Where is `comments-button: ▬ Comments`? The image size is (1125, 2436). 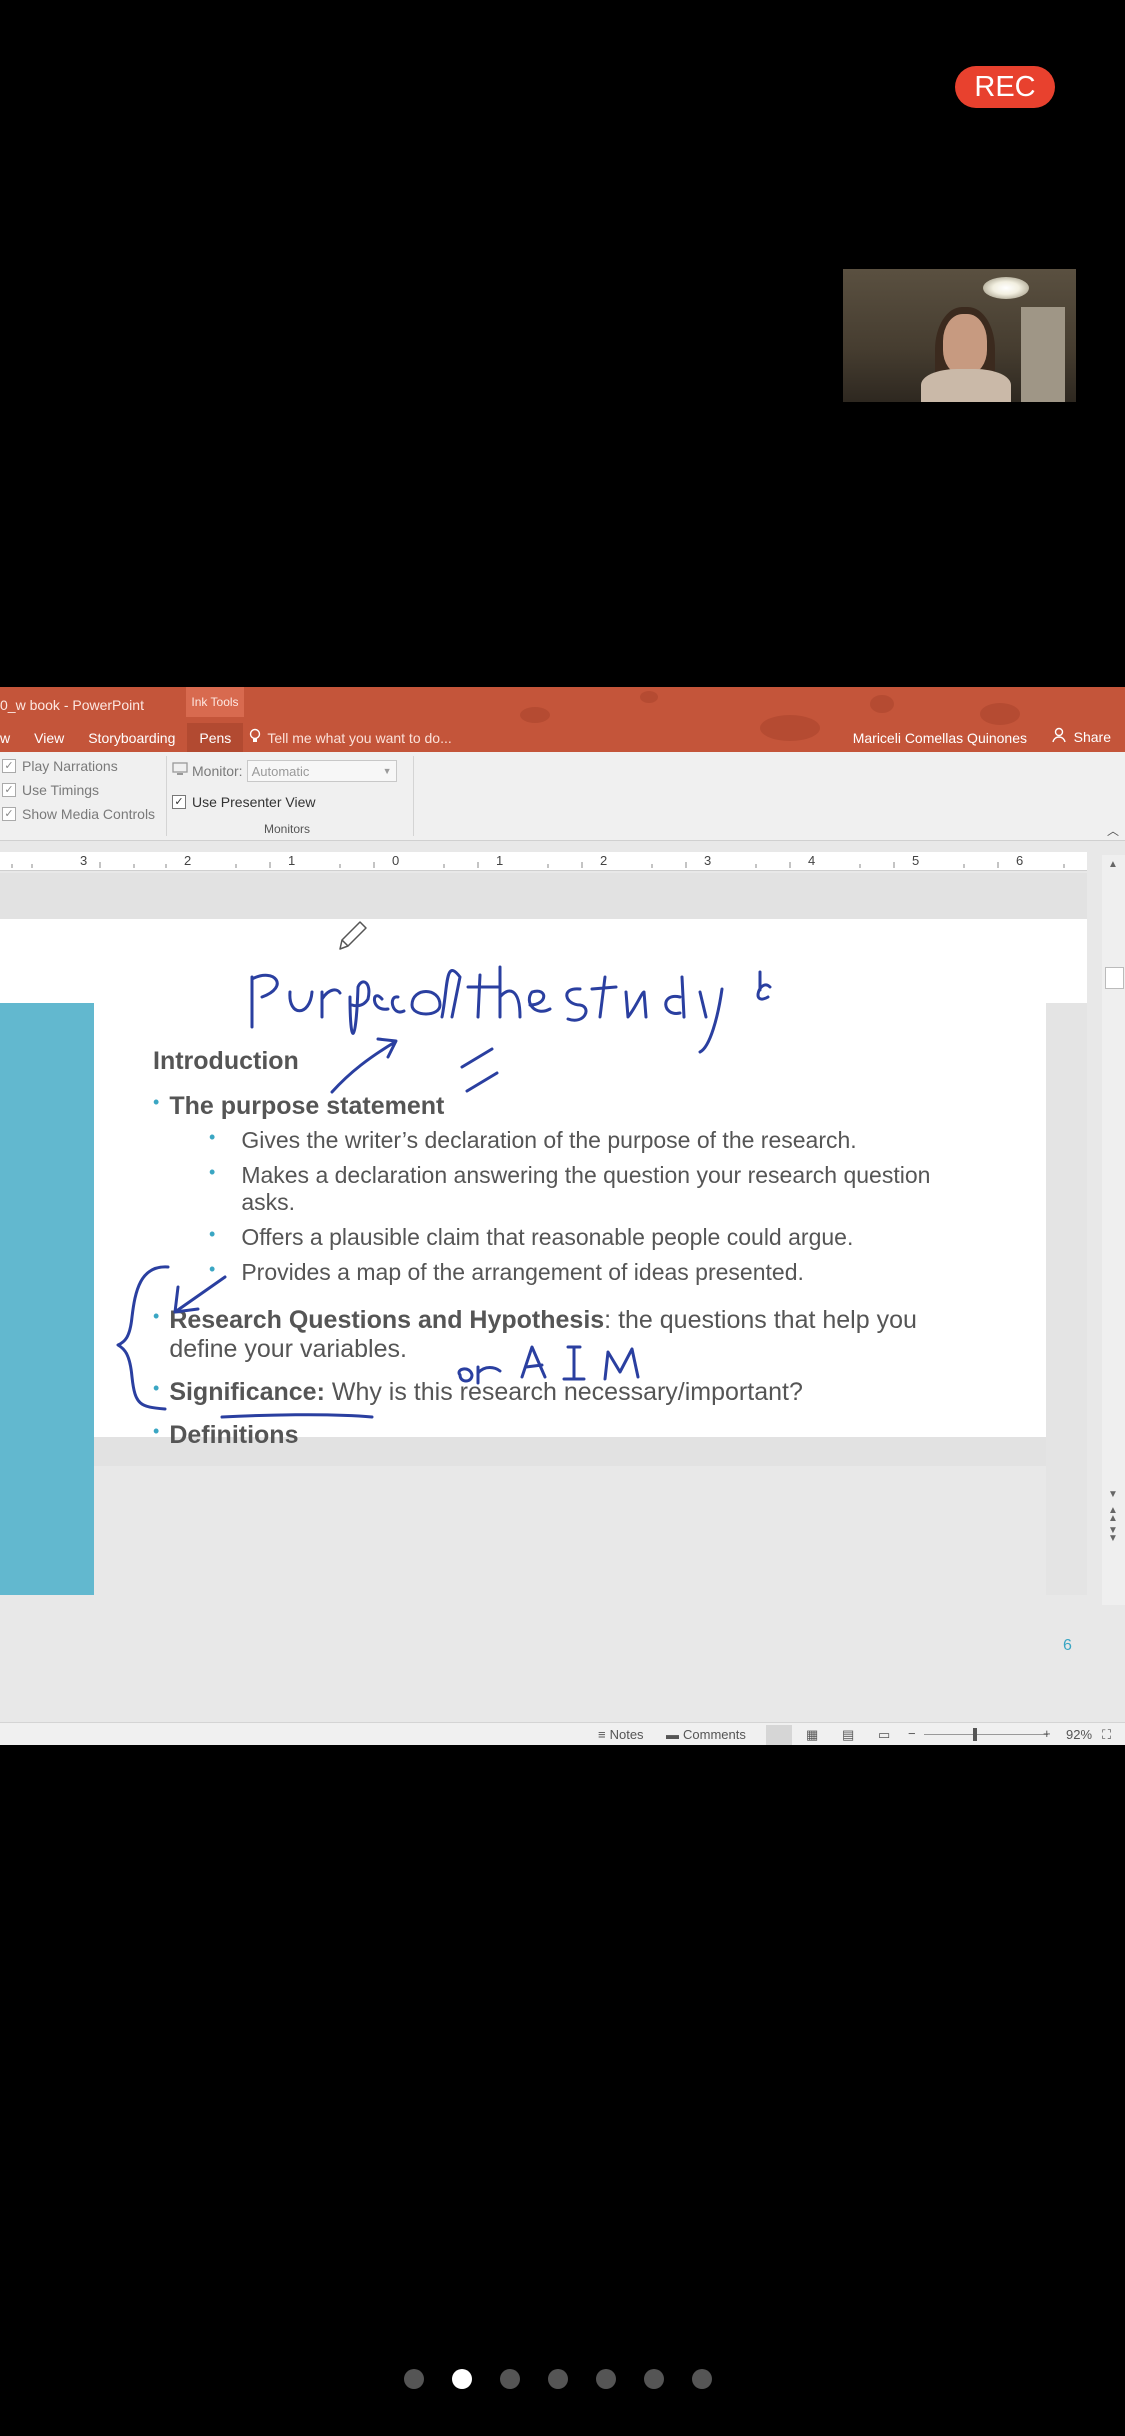 comments-button: ▬ Comments is located at coordinates (706, 1734).